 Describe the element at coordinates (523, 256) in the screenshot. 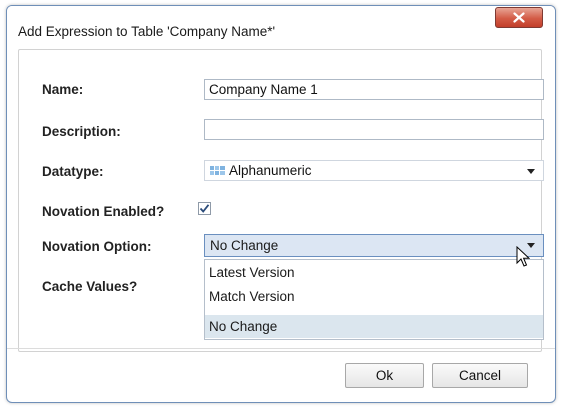

I see `mouse-pointer-icon` at that location.